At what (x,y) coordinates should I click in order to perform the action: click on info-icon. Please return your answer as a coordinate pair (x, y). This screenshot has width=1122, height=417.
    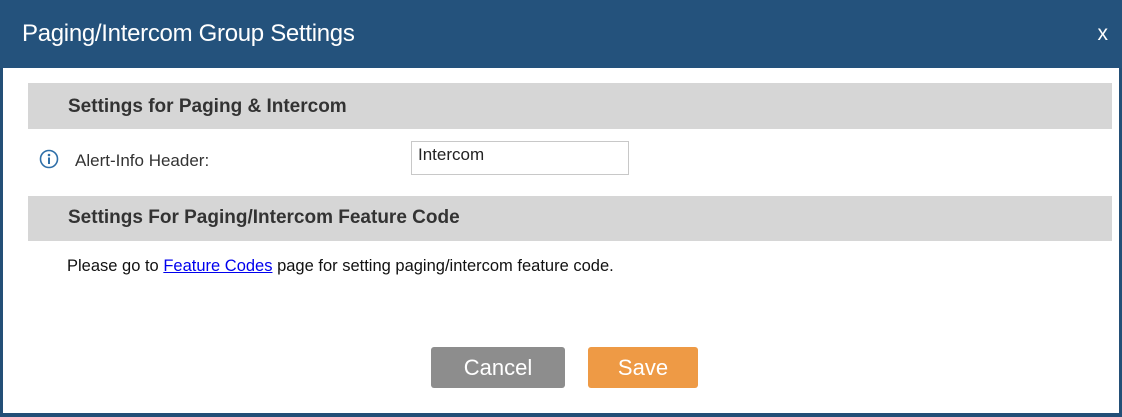
    Looking at the image, I should click on (49, 159).